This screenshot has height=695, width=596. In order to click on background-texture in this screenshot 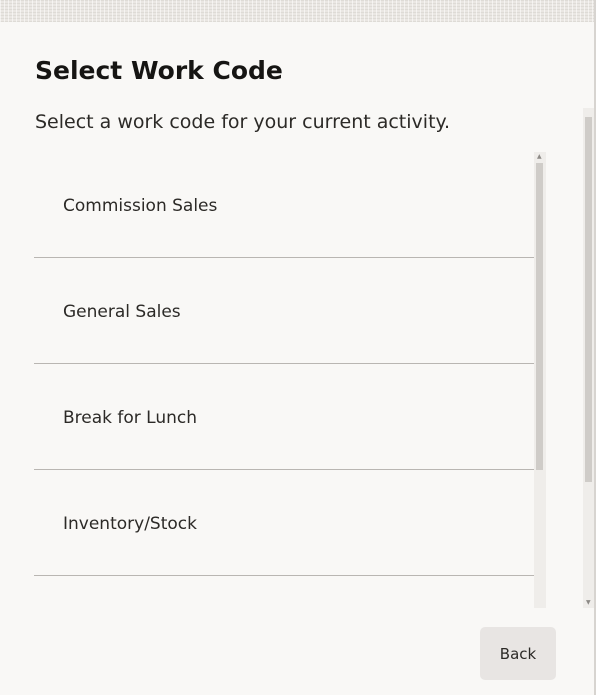, I will do `click(298, 11)`.